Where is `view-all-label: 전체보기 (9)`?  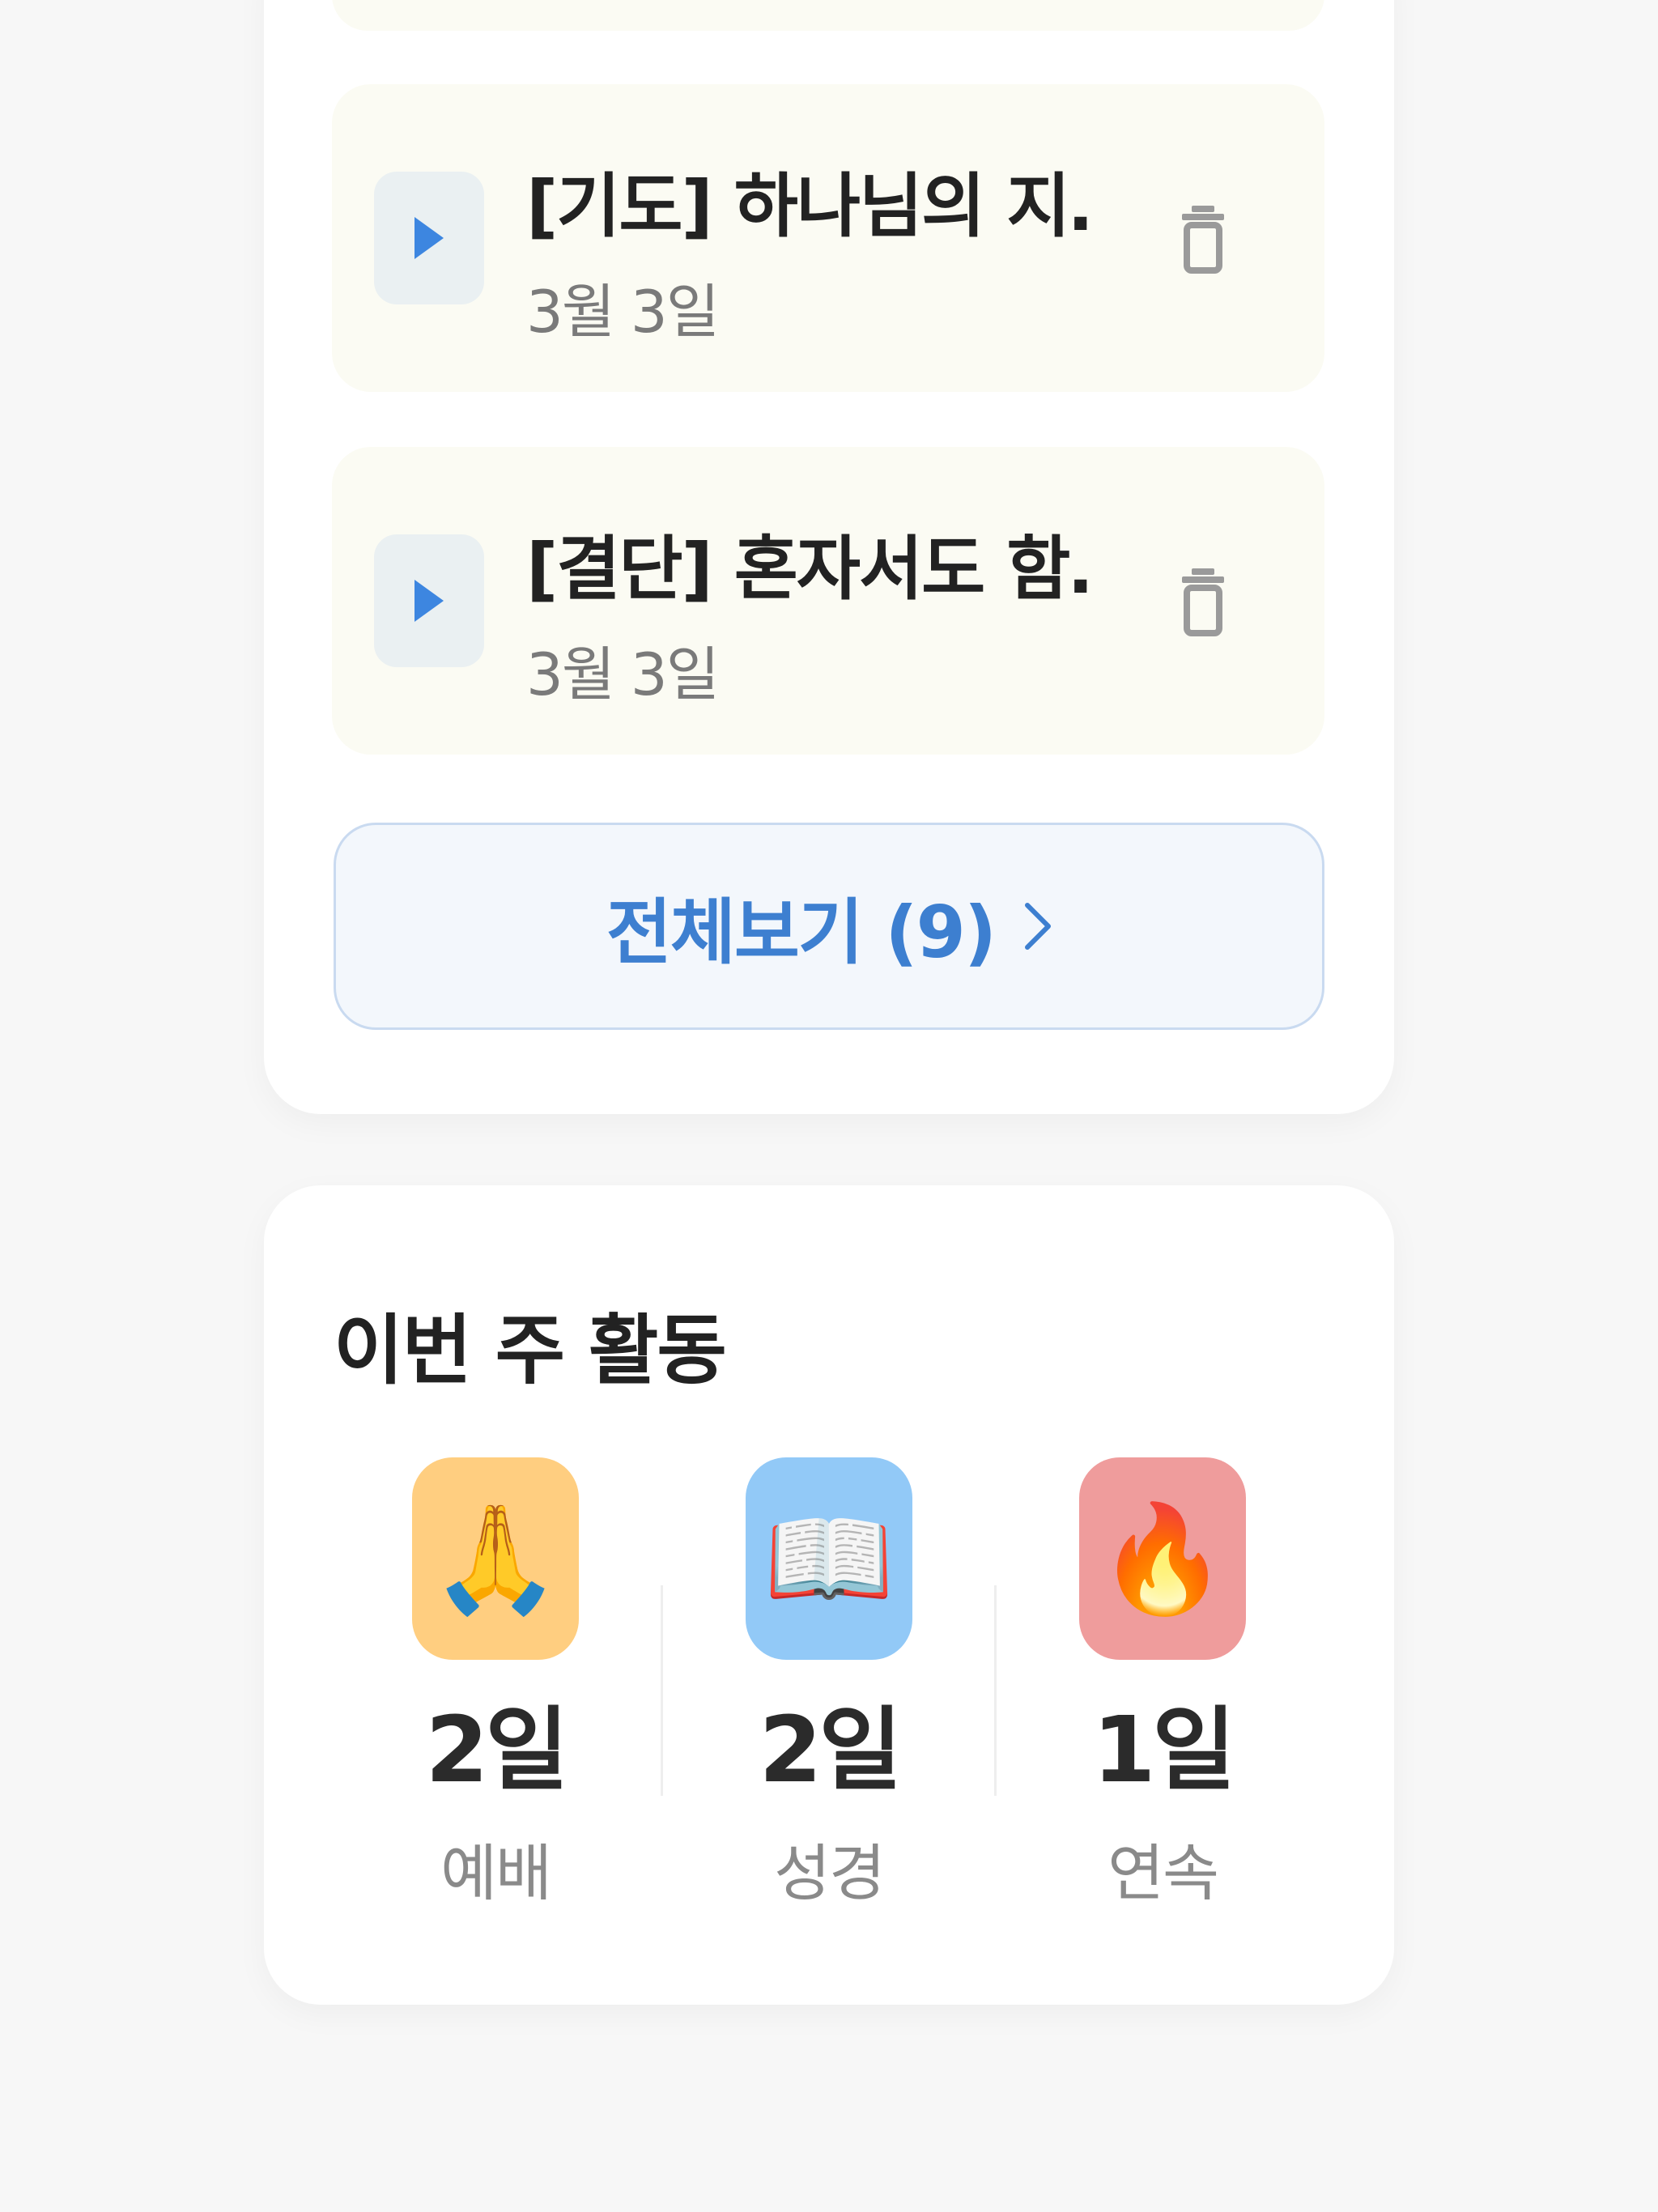 view-all-label: 전체보기 (9) is located at coordinates (801, 932).